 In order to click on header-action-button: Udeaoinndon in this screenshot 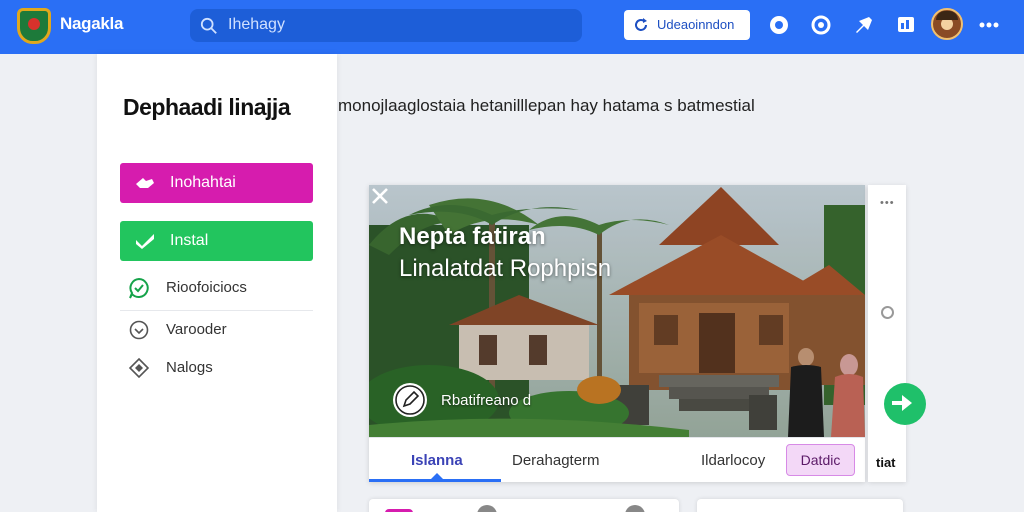, I will do `click(687, 25)`.